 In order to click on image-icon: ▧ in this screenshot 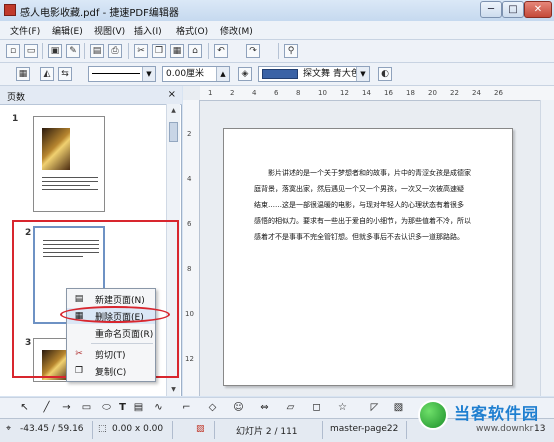, I will do `click(398, 407)`.